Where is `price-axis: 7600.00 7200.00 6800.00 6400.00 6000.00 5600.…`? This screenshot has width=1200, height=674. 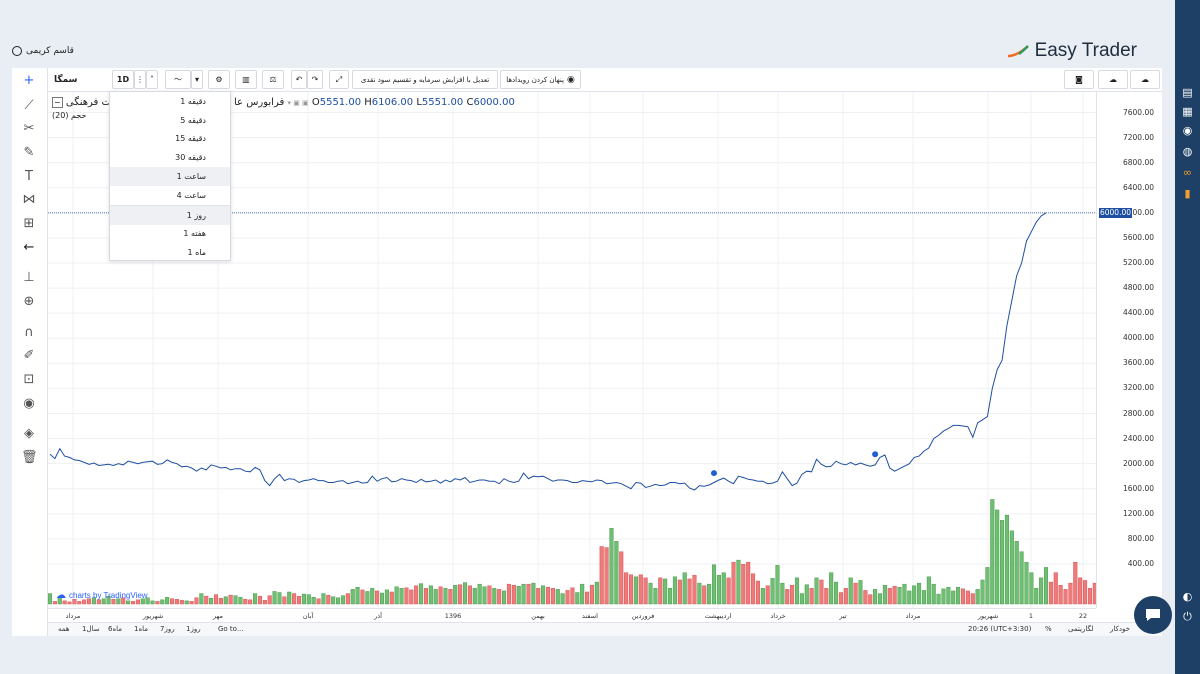 price-axis: 7600.00 7200.00 6800.00 6400.00 6000.00 5600.… is located at coordinates (1129, 350).